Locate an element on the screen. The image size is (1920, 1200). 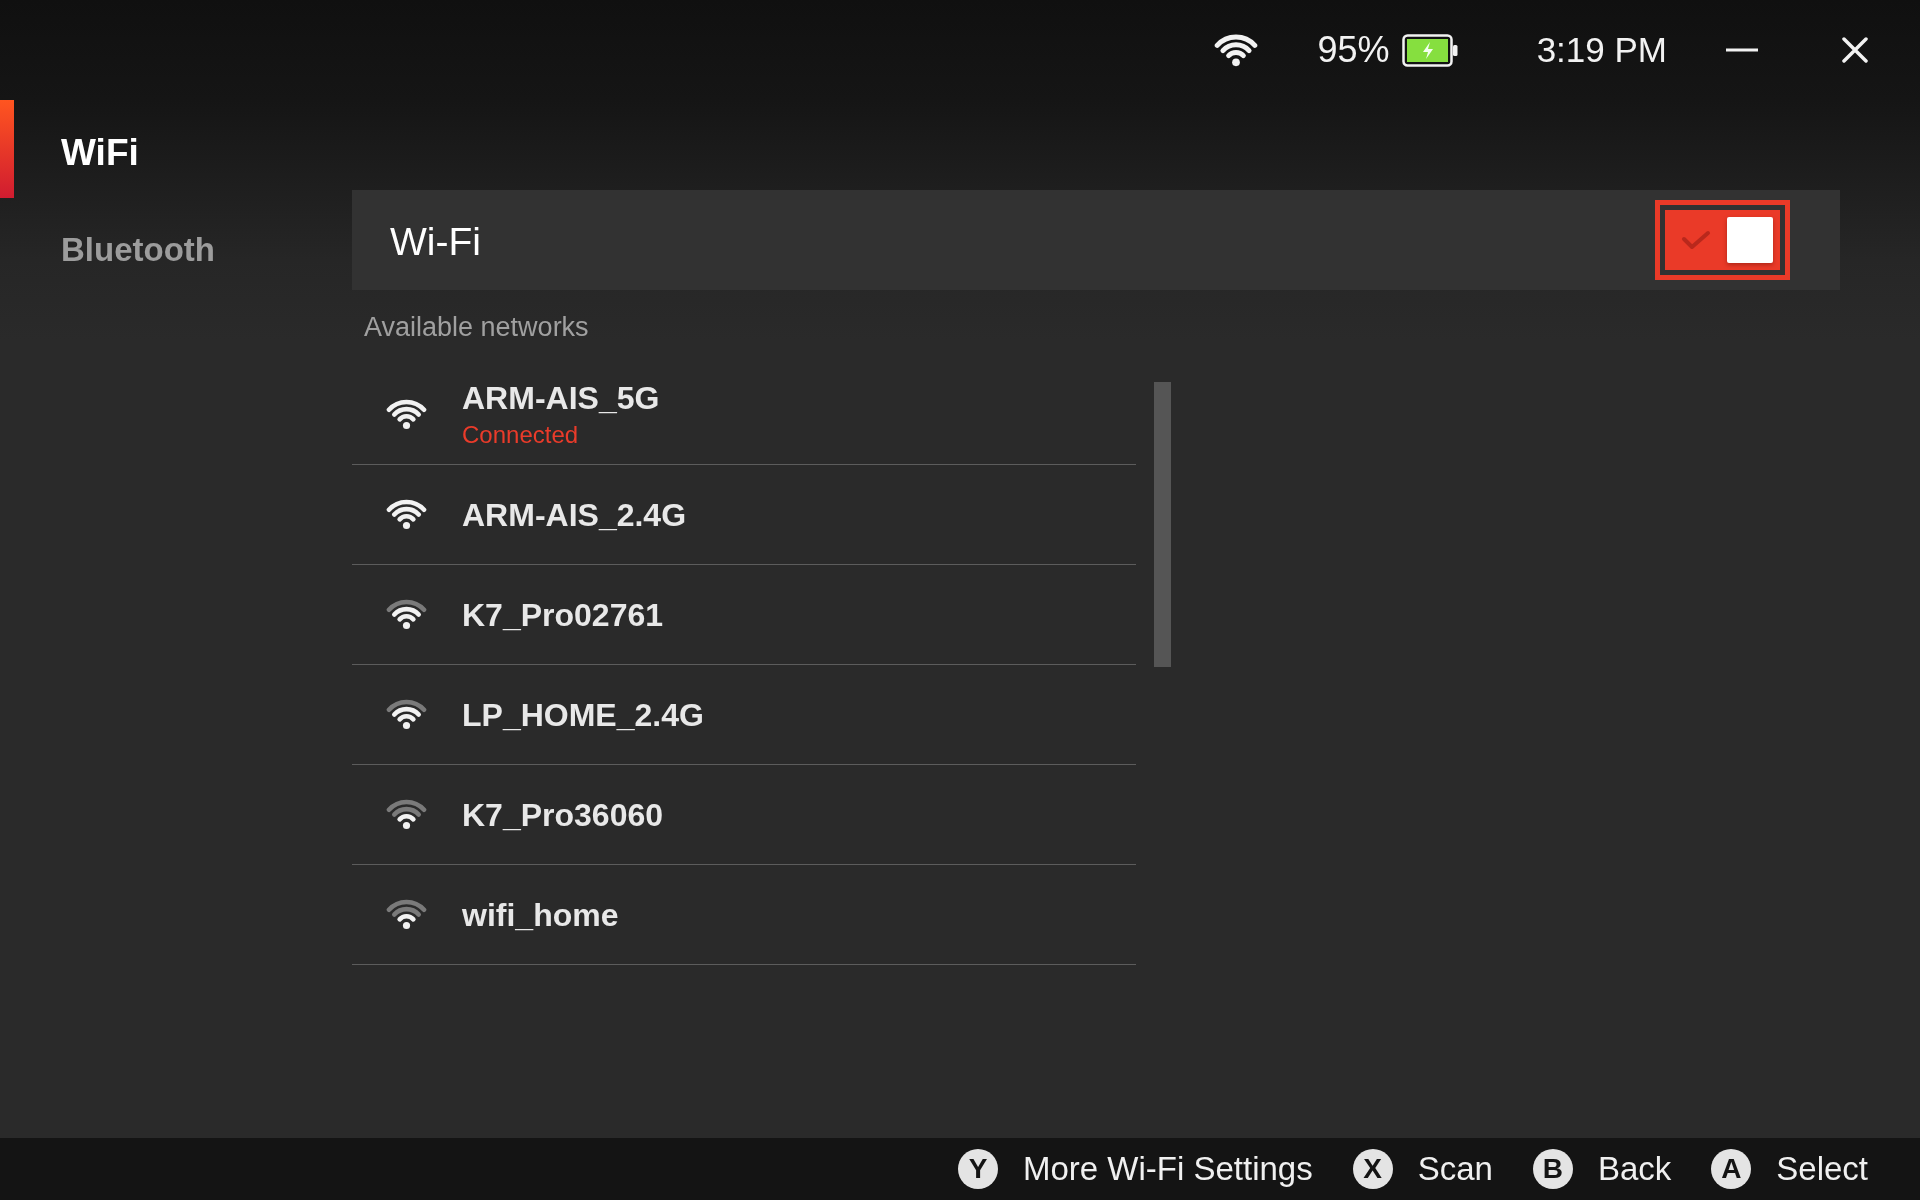
setting-label: Wi-Fi is located at coordinates (435, 242).